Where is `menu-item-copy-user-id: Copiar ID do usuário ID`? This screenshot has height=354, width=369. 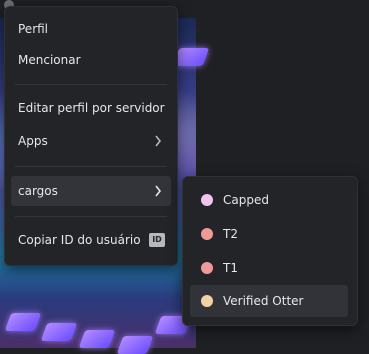
menu-item-copy-user-id: Copiar ID do usuário ID is located at coordinates (91, 240).